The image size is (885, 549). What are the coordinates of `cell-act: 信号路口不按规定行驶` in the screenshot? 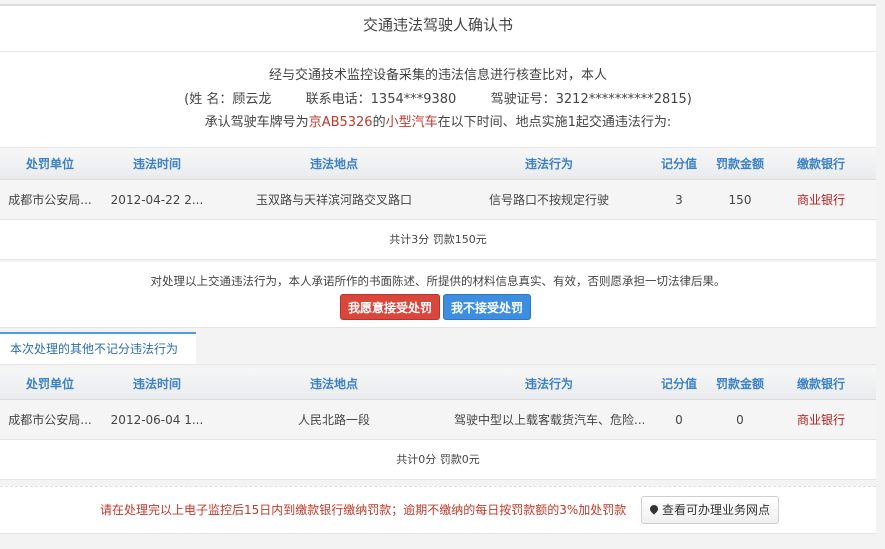 It's located at (548, 200).